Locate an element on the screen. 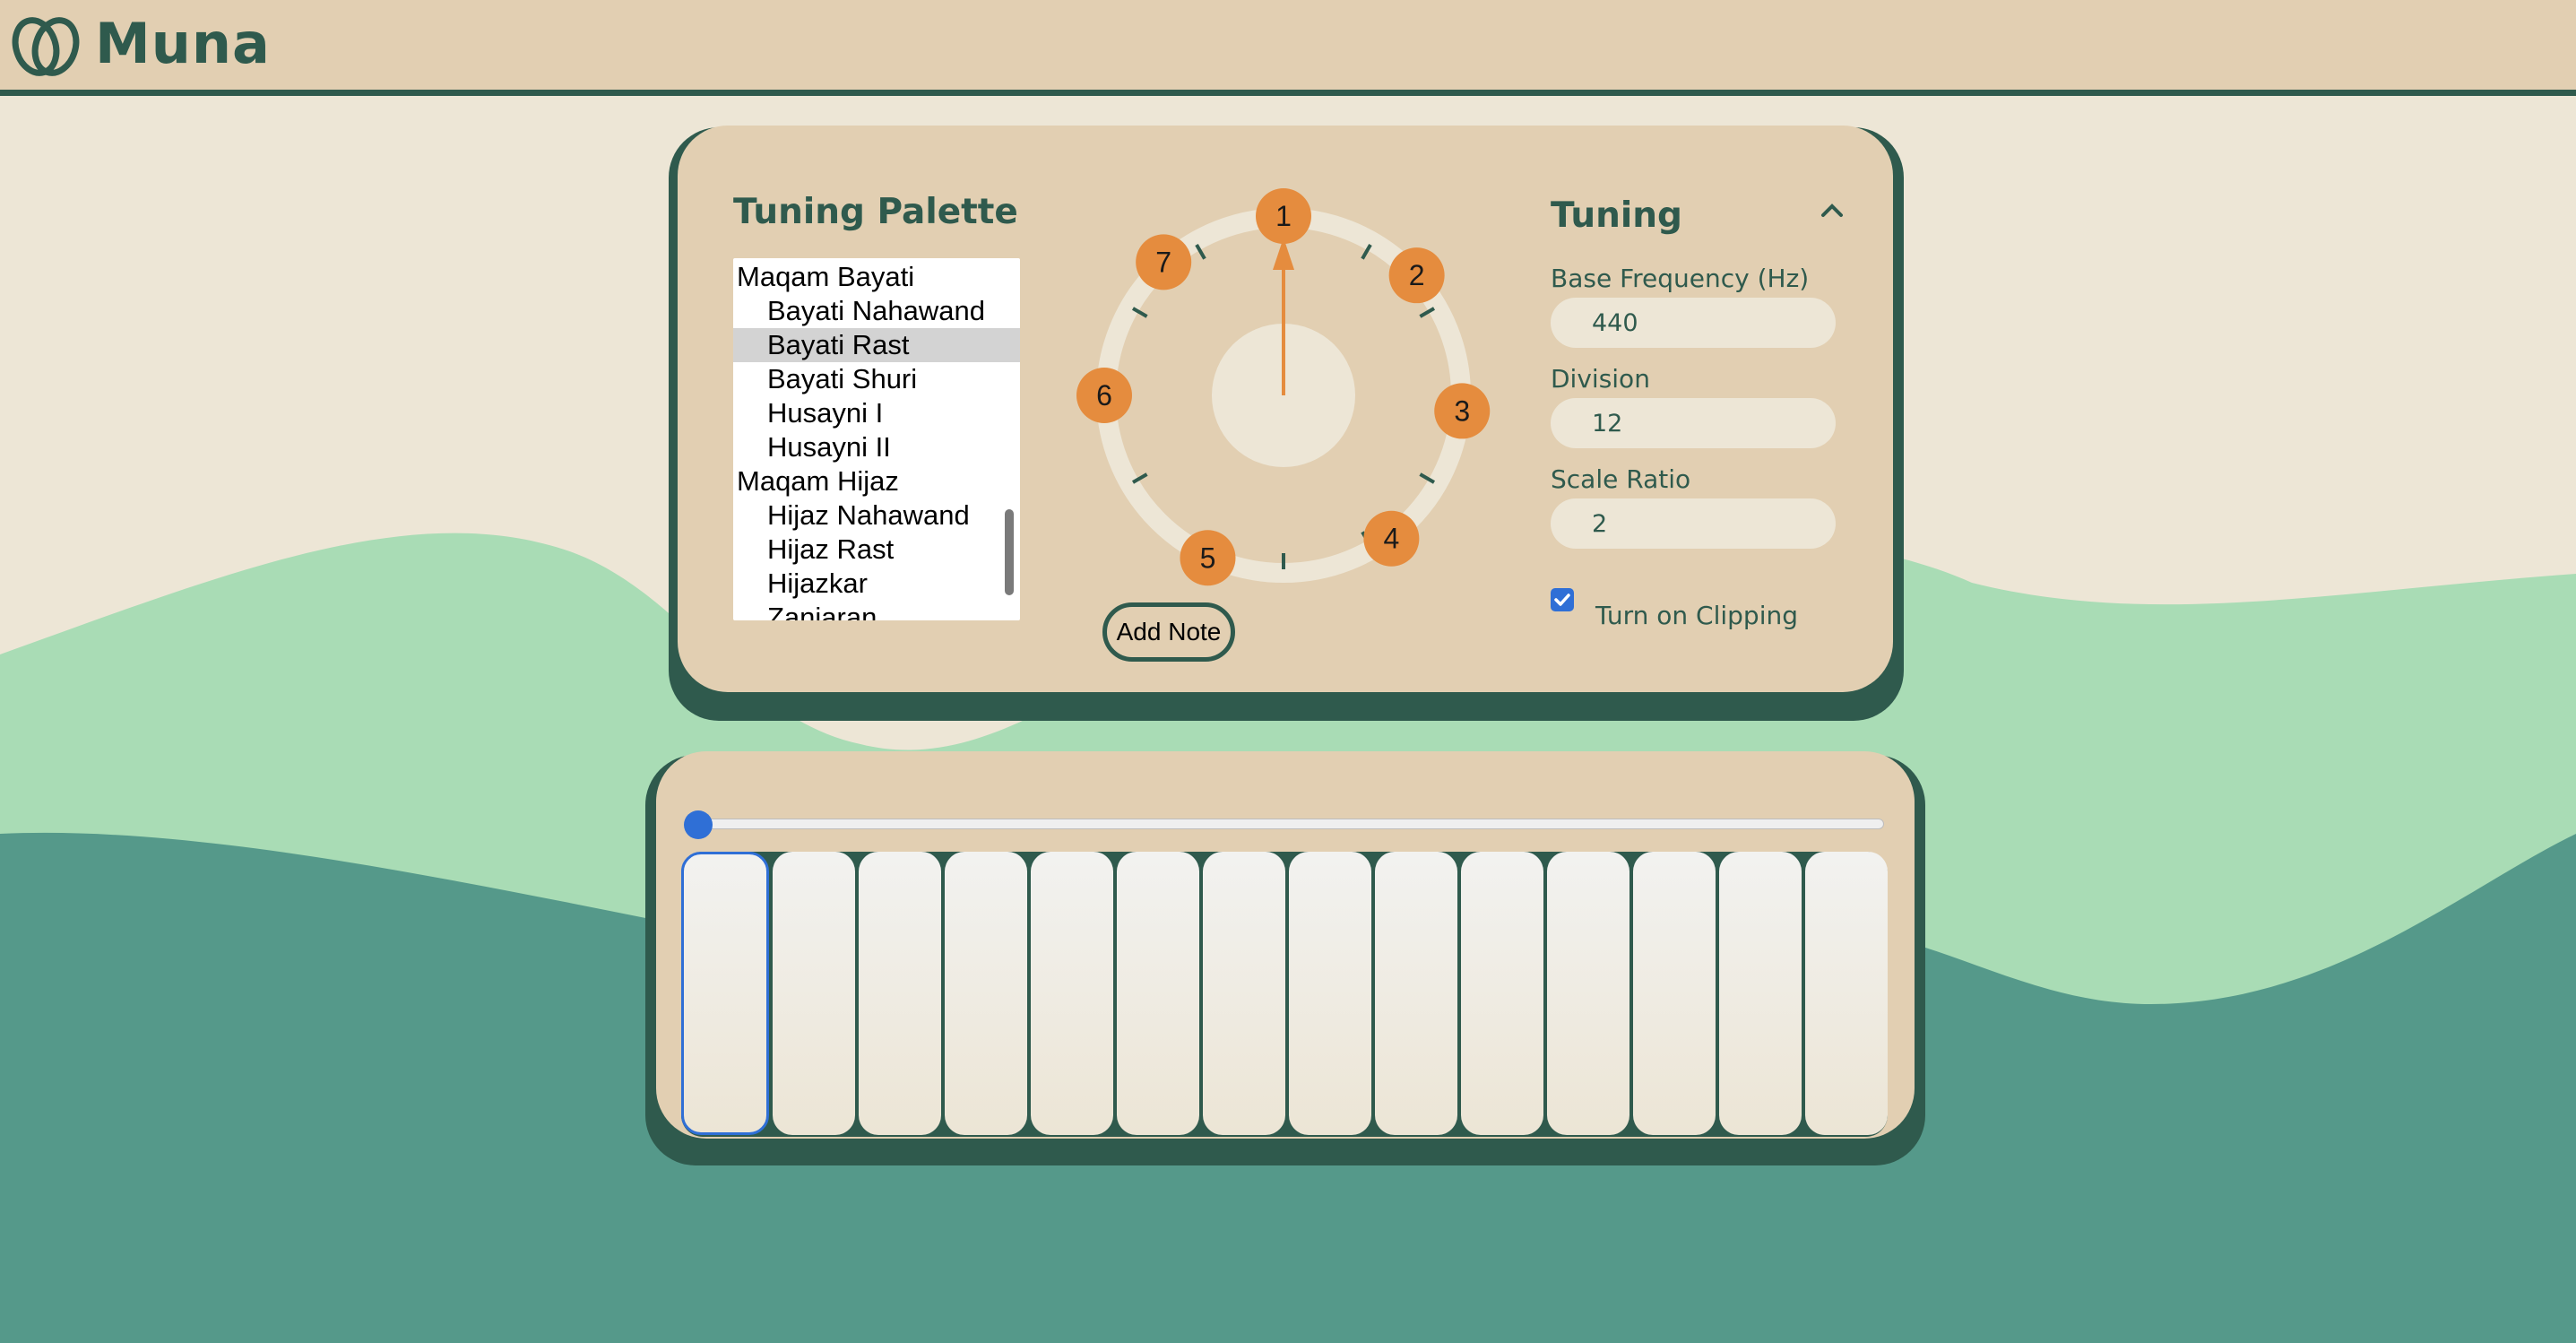  palette-option: Hijaz Rast is located at coordinates (876, 550).